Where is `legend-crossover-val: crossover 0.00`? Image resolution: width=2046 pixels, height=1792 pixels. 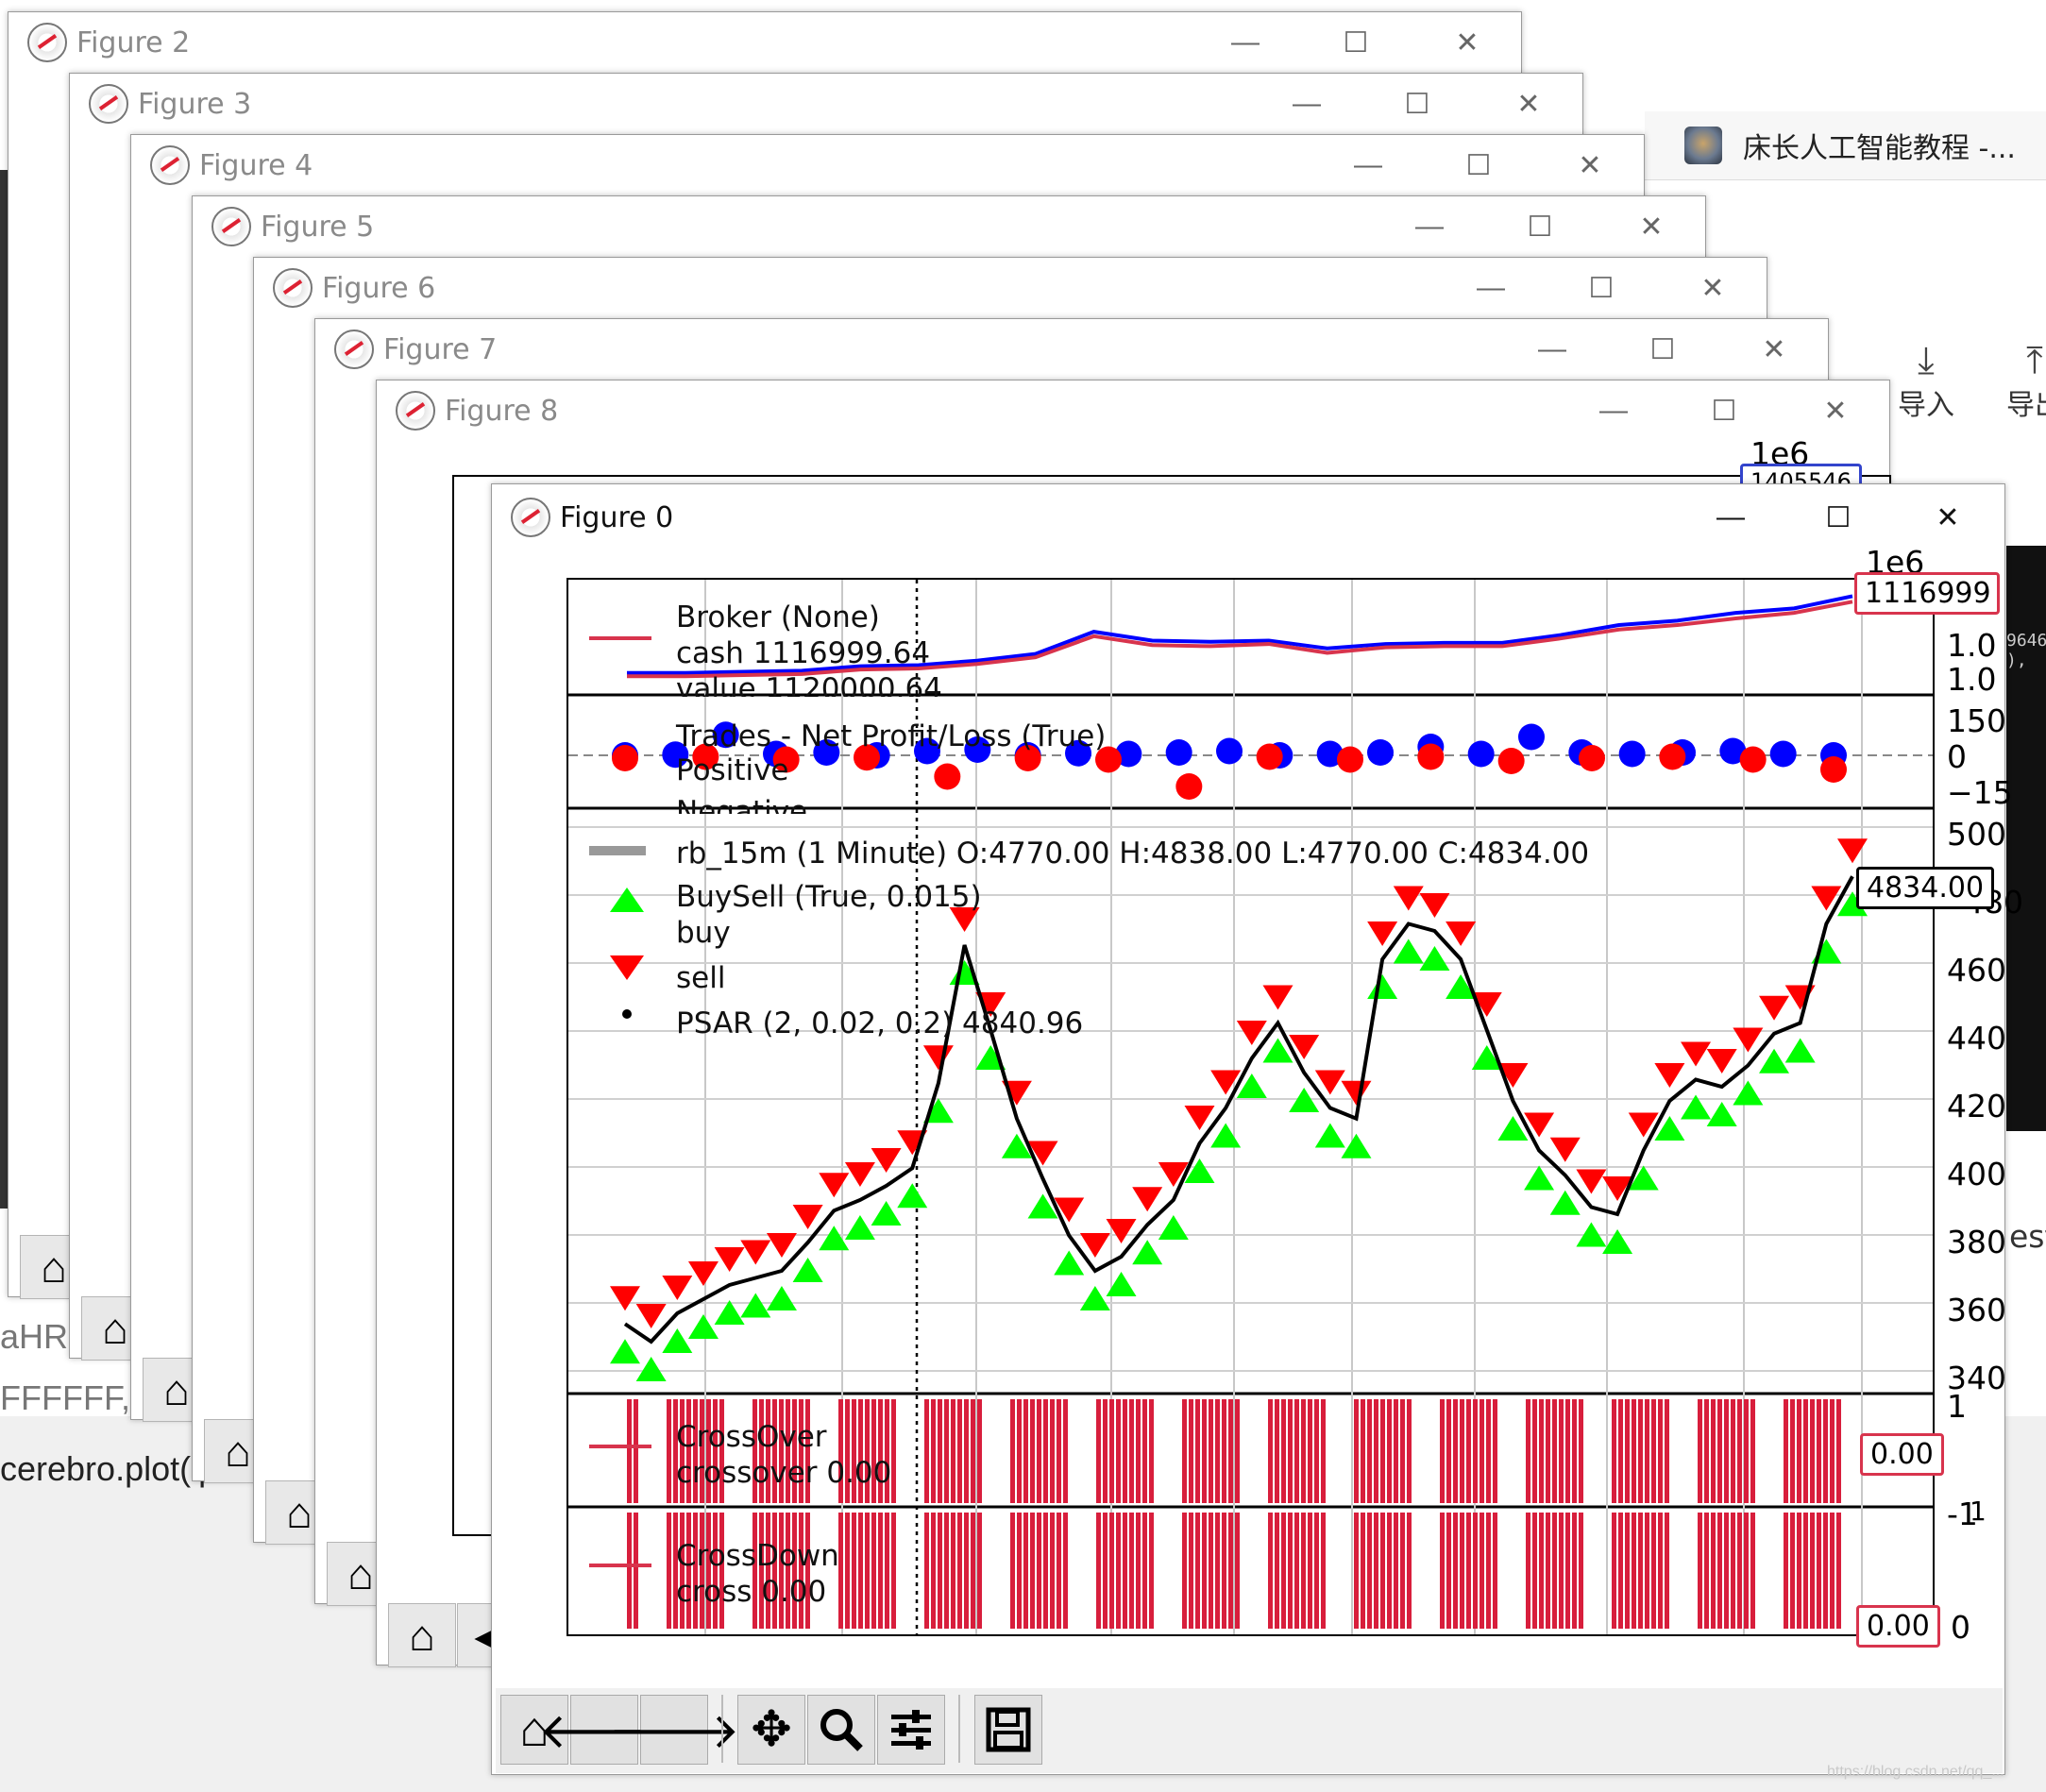 legend-crossover-val: crossover 0.00 is located at coordinates (784, 1473).